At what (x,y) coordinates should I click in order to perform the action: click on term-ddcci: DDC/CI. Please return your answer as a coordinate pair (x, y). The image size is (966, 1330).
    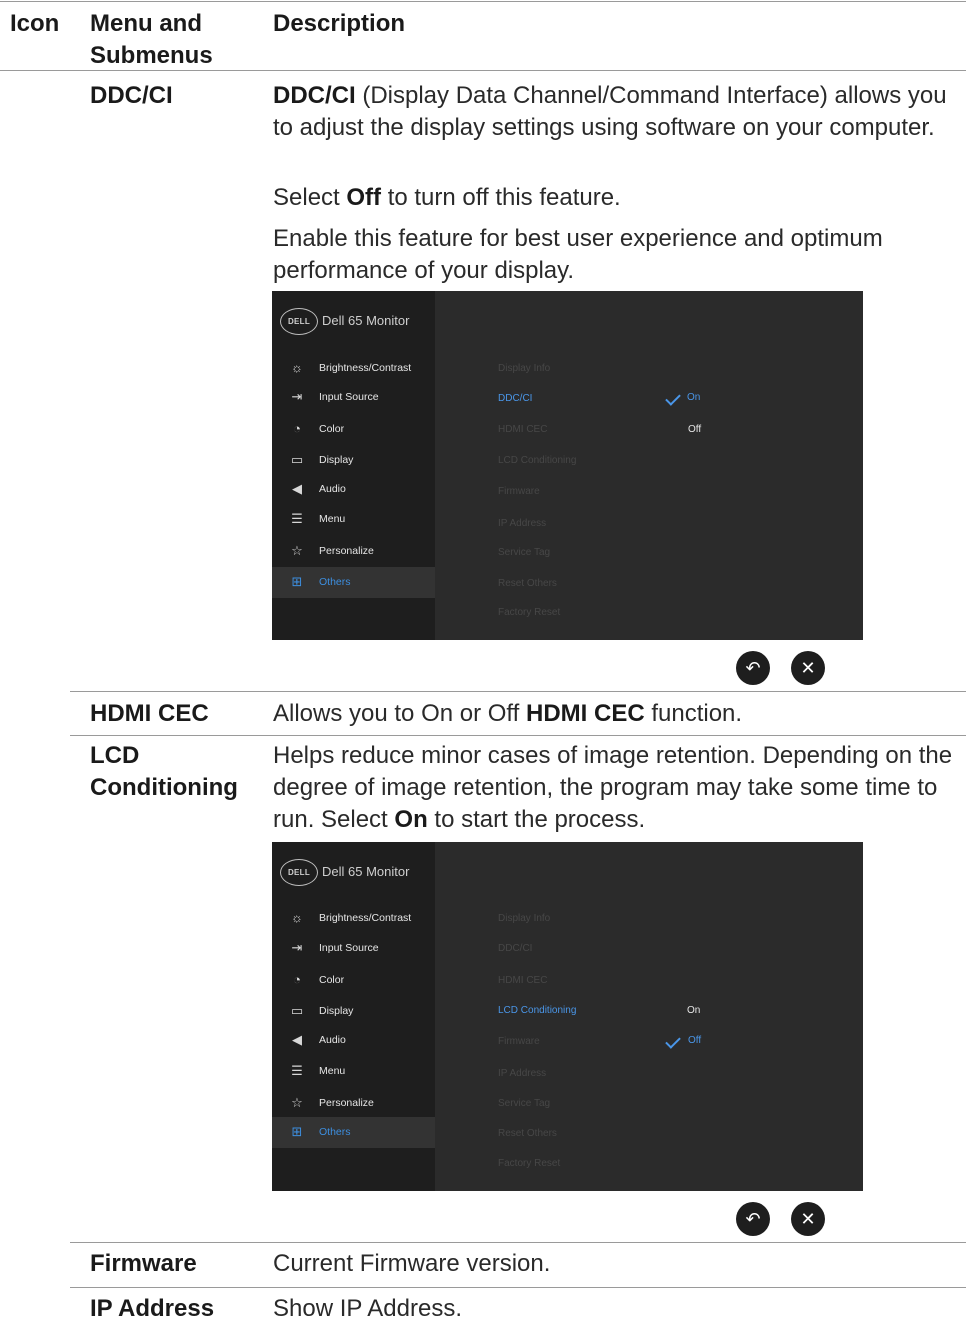
    Looking at the image, I should click on (131, 95).